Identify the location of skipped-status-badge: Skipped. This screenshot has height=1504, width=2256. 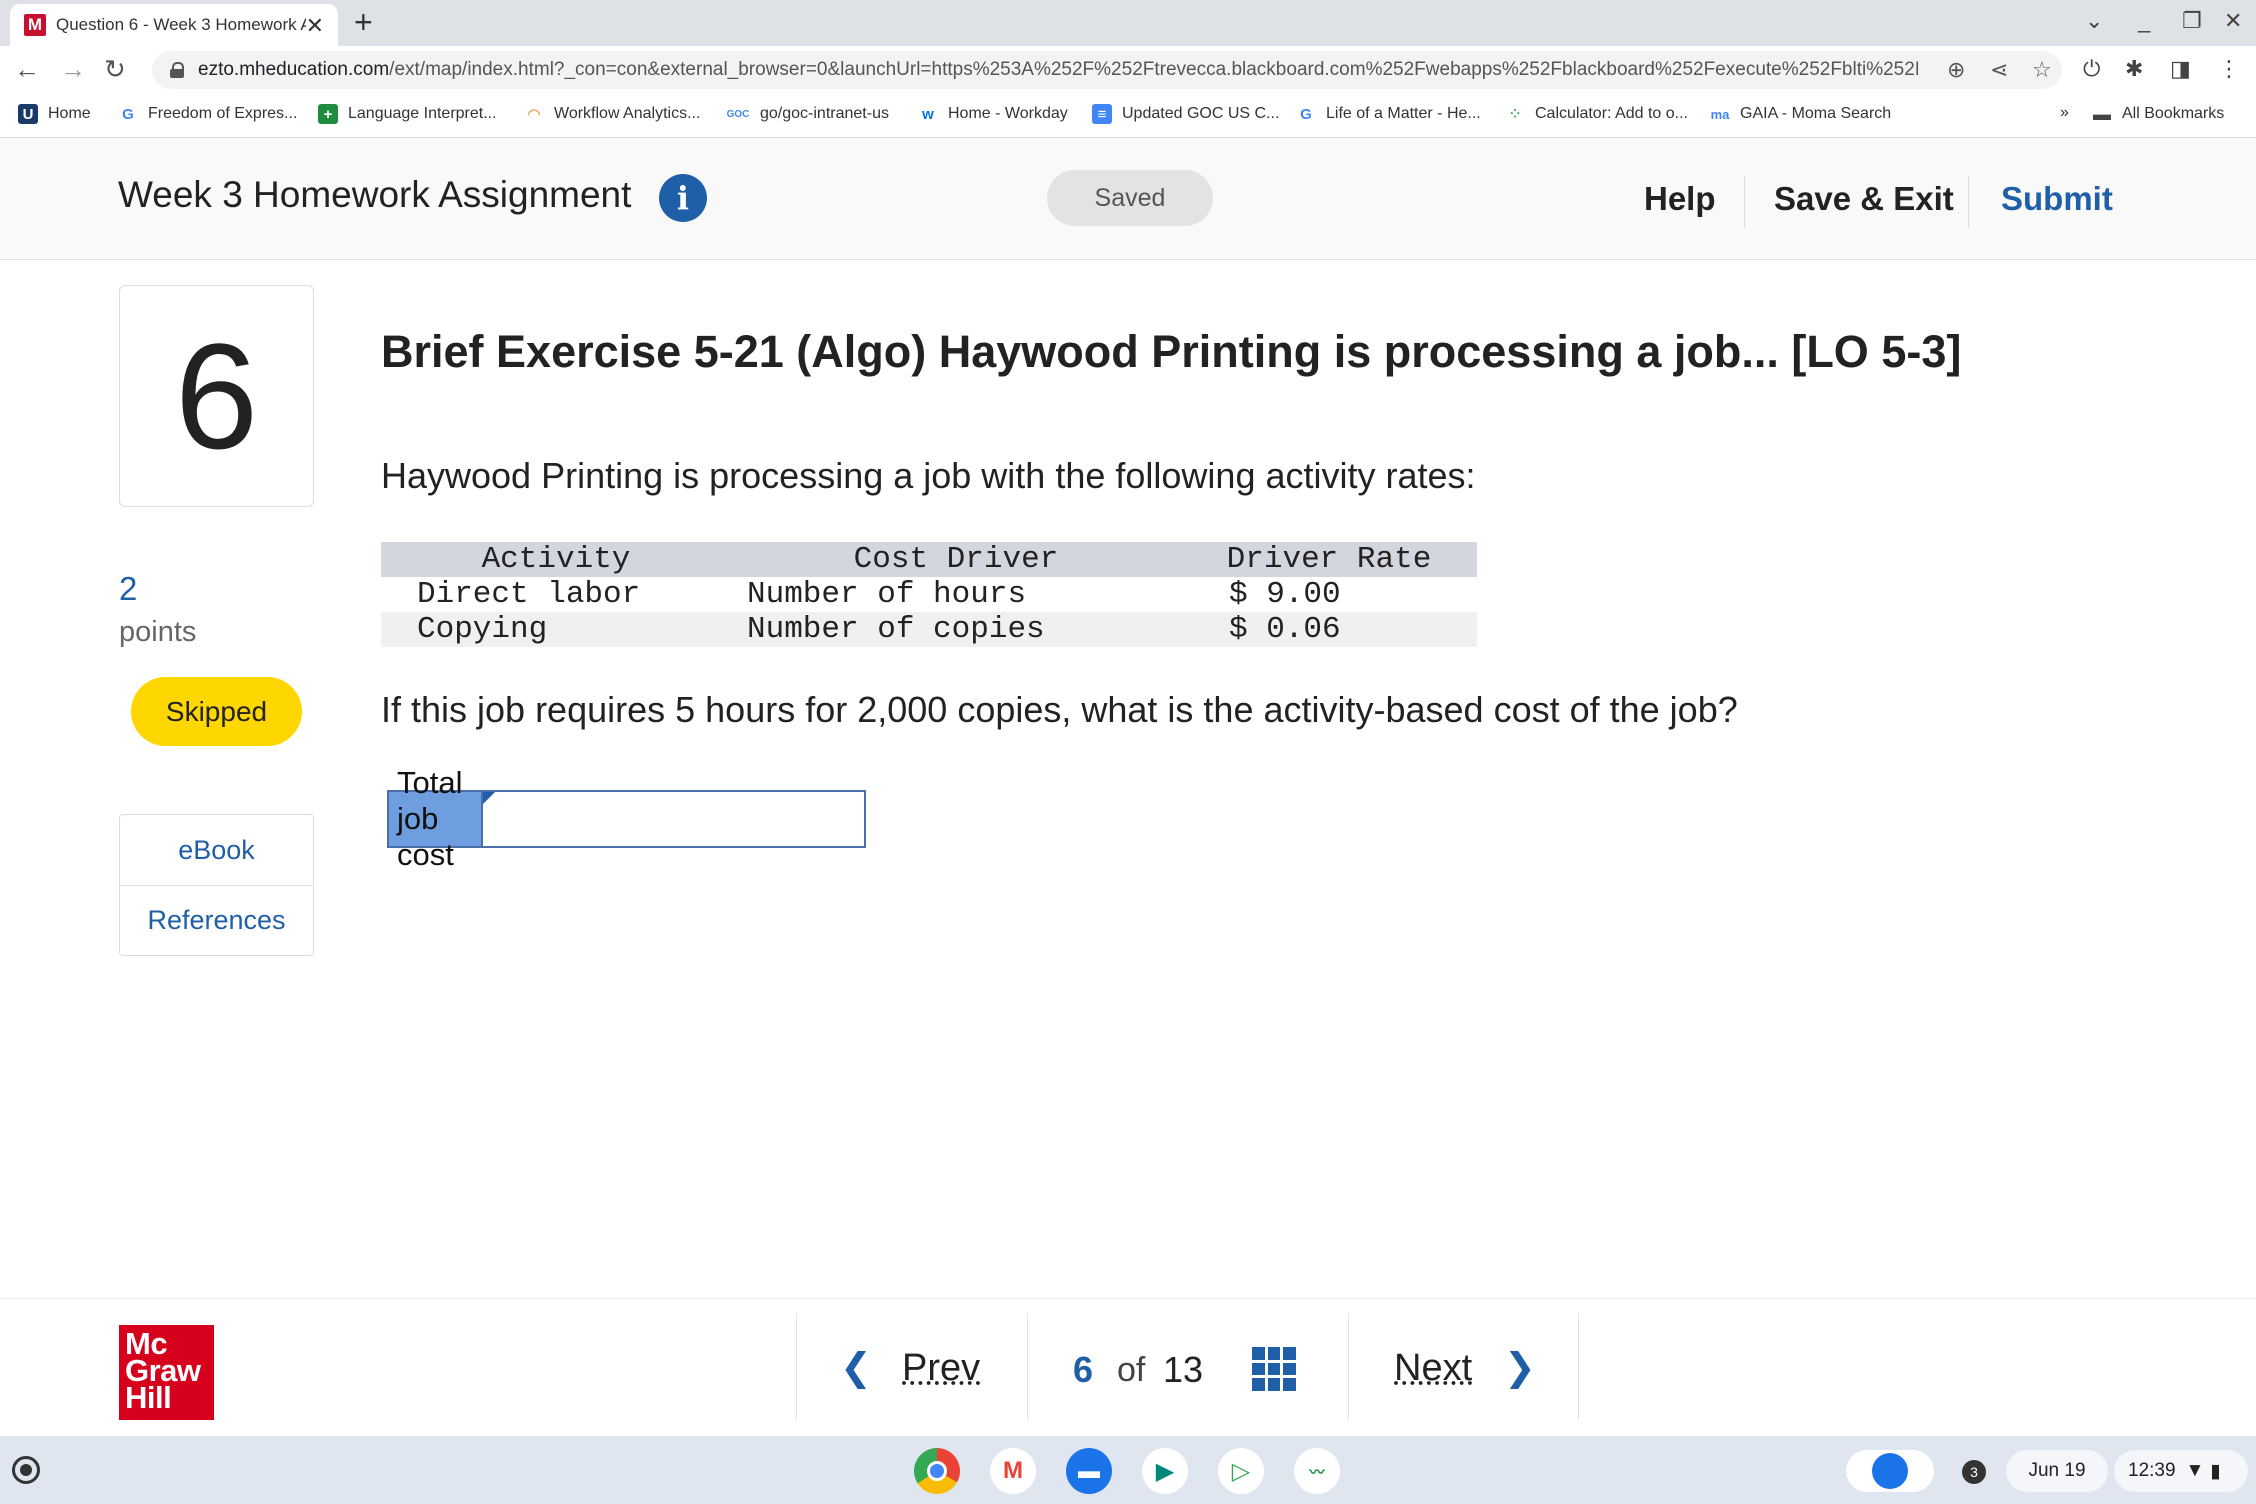
(216, 711).